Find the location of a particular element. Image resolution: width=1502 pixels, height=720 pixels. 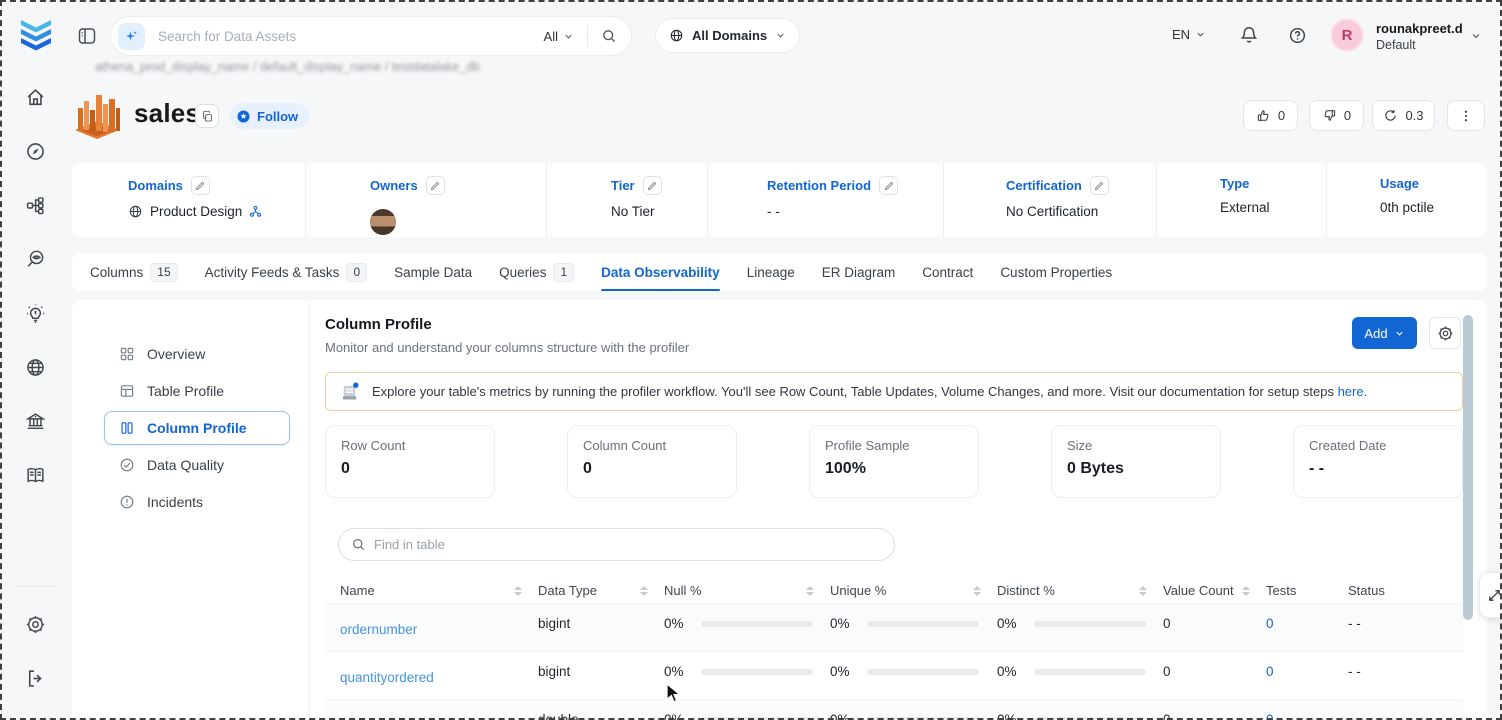

distinct-pct-value: 0% is located at coordinates (1007, 623).